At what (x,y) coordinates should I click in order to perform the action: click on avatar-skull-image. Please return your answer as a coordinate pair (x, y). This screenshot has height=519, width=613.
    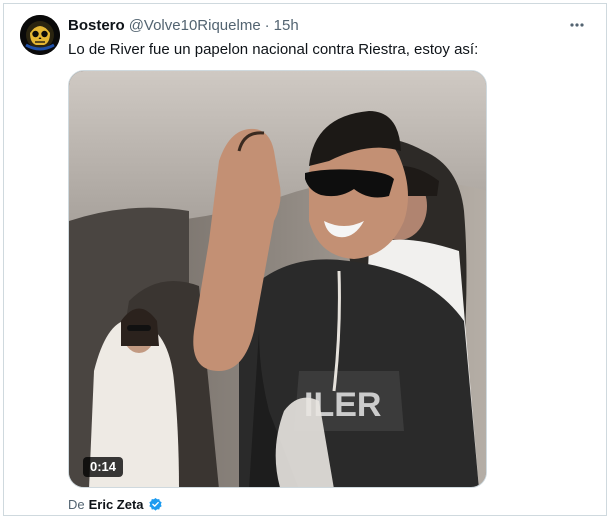
    Looking at the image, I should click on (40, 35).